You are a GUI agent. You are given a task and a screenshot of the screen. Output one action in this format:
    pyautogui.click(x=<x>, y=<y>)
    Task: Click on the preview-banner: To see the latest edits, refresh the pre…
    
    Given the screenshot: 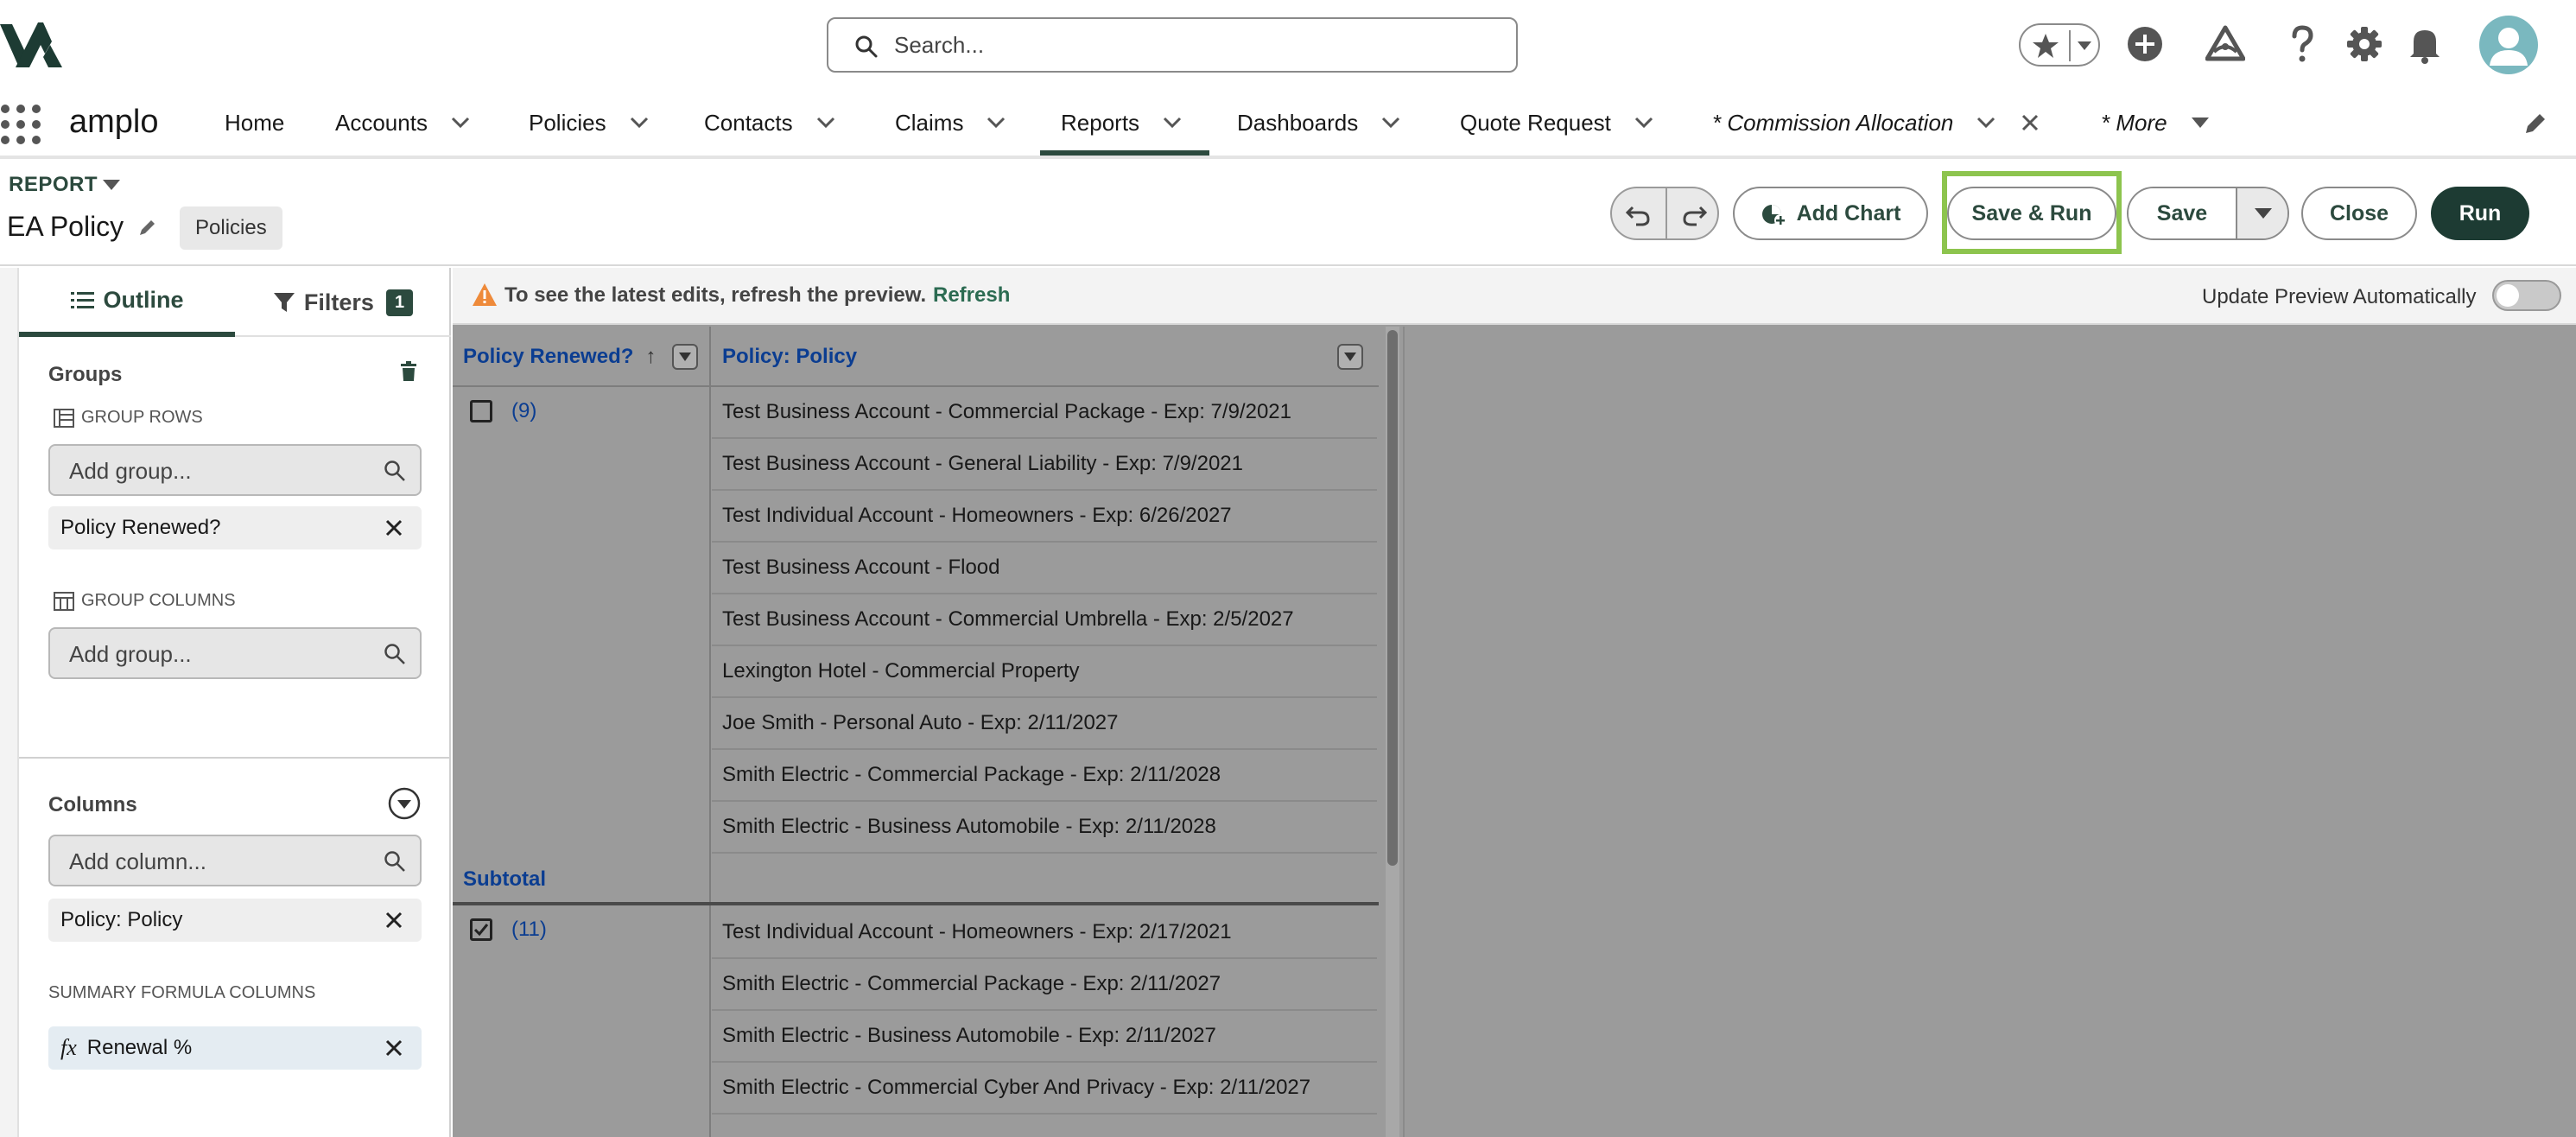 What is the action you would take?
    pyautogui.click(x=1514, y=297)
    